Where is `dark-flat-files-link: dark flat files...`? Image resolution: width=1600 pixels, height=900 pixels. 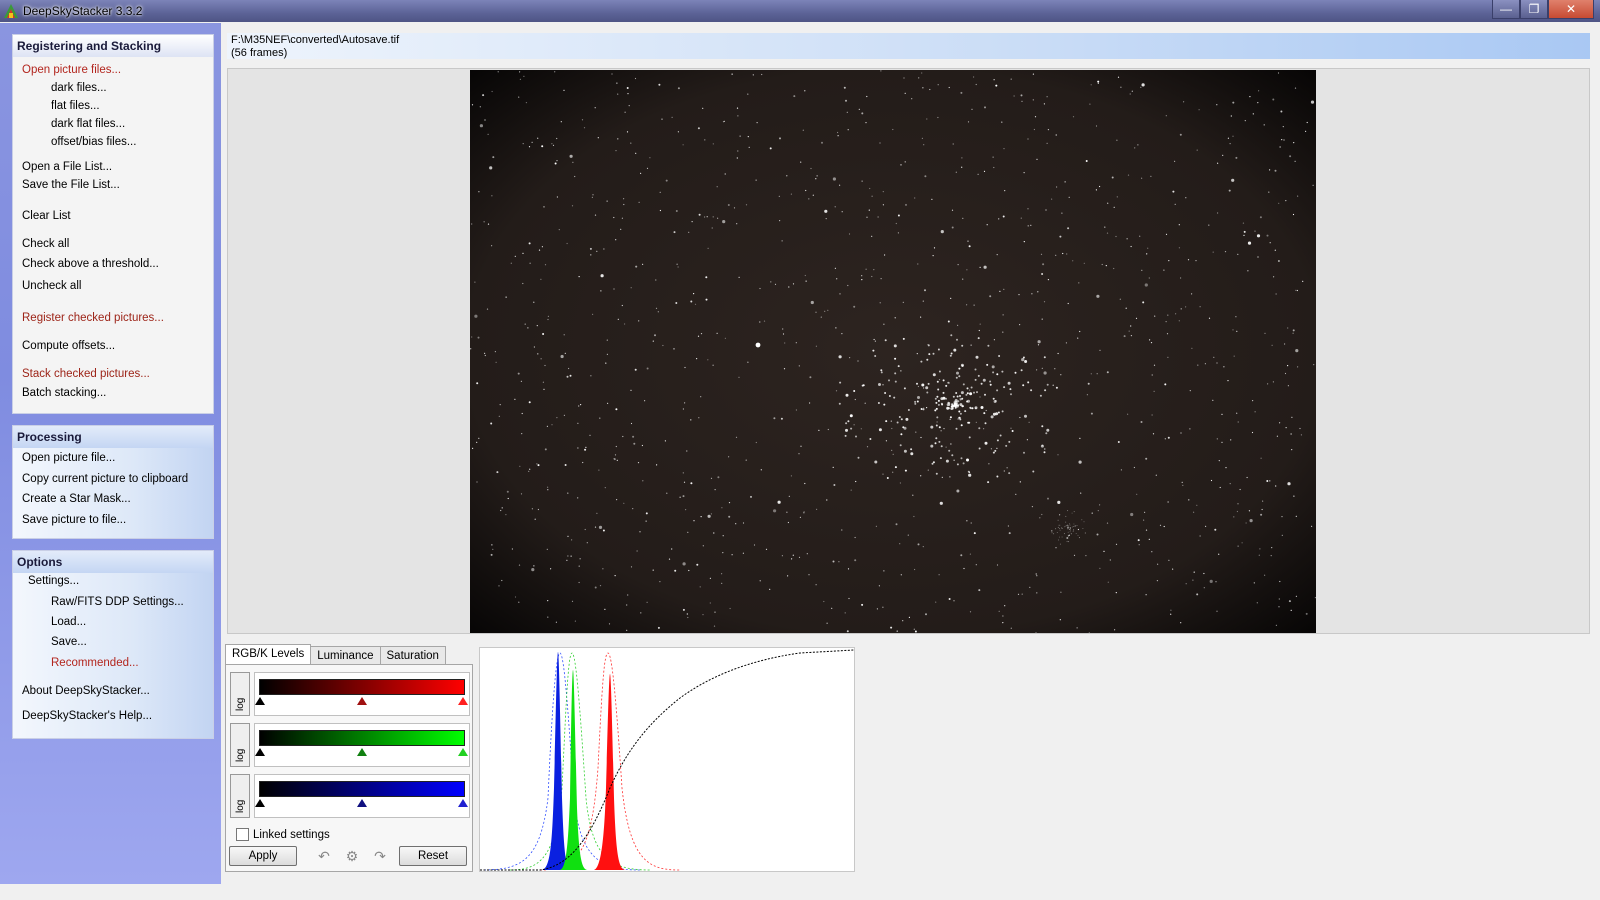 dark-flat-files-link: dark flat files... is located at coordinates (88, 124).